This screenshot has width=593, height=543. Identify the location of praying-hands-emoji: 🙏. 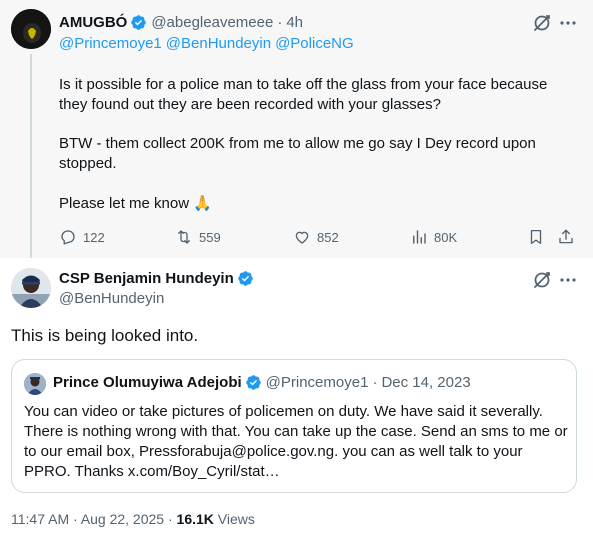
(202, 203).